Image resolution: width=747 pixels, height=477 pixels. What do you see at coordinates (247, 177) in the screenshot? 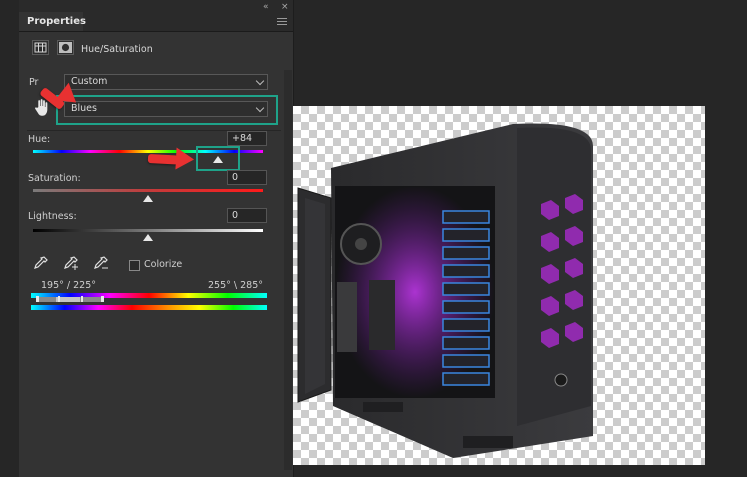
I see `saturation-value-field: 0` at bounding box center [247, 177].